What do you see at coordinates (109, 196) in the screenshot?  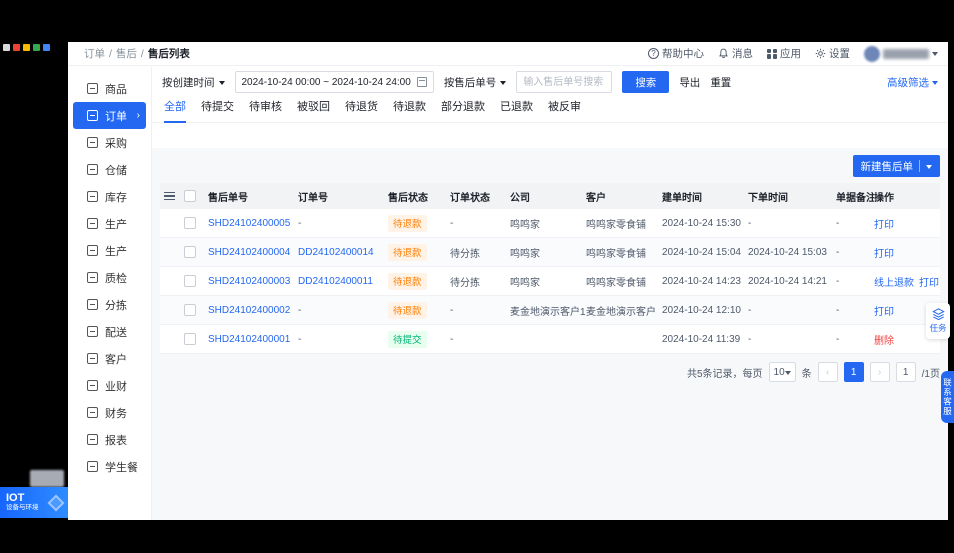 I see `sidebar-item-inventory: 库存` at bounding box center [109, 196].